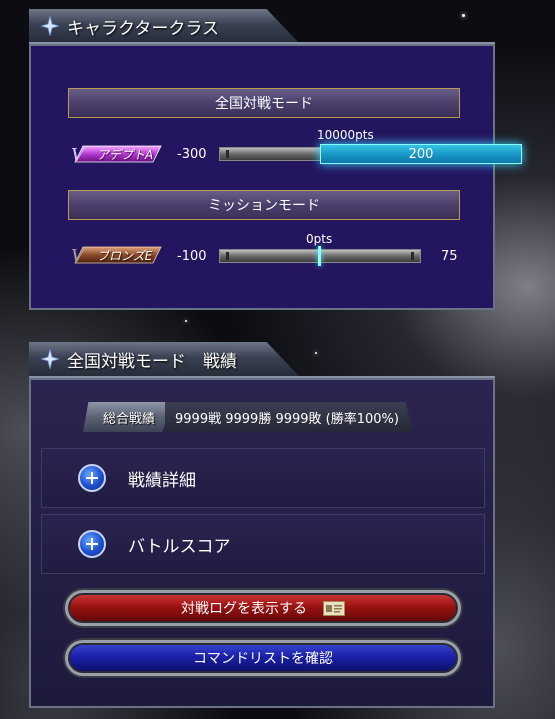 This screenshot has height=719, width=555. I want to click on national-mode-header: 全国対戦モード, so click(264, 103).